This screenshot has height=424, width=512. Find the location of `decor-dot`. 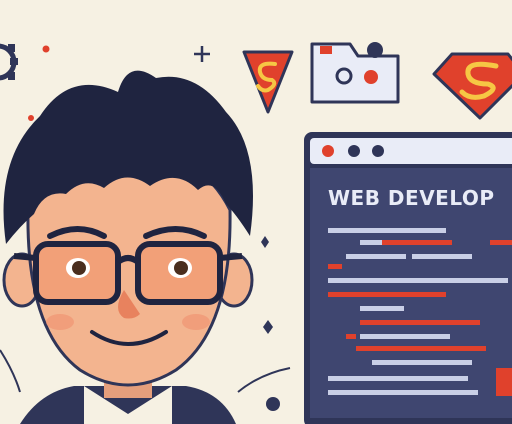

decor-dot is located at coordinates (273, 404).